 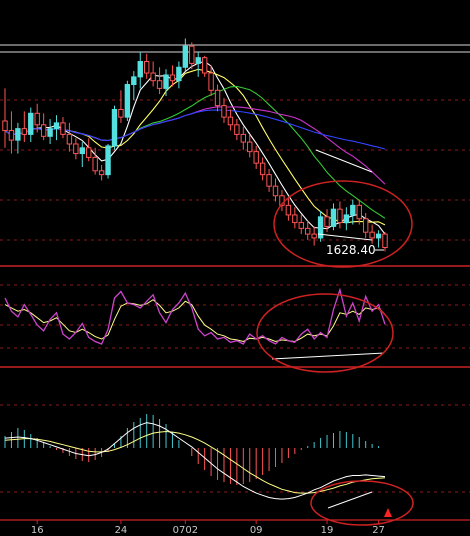 What do you see at coordinates (185, 530) in the screenshot?
I see `x-tick-label: 0702` at bounding box center [185, 530].